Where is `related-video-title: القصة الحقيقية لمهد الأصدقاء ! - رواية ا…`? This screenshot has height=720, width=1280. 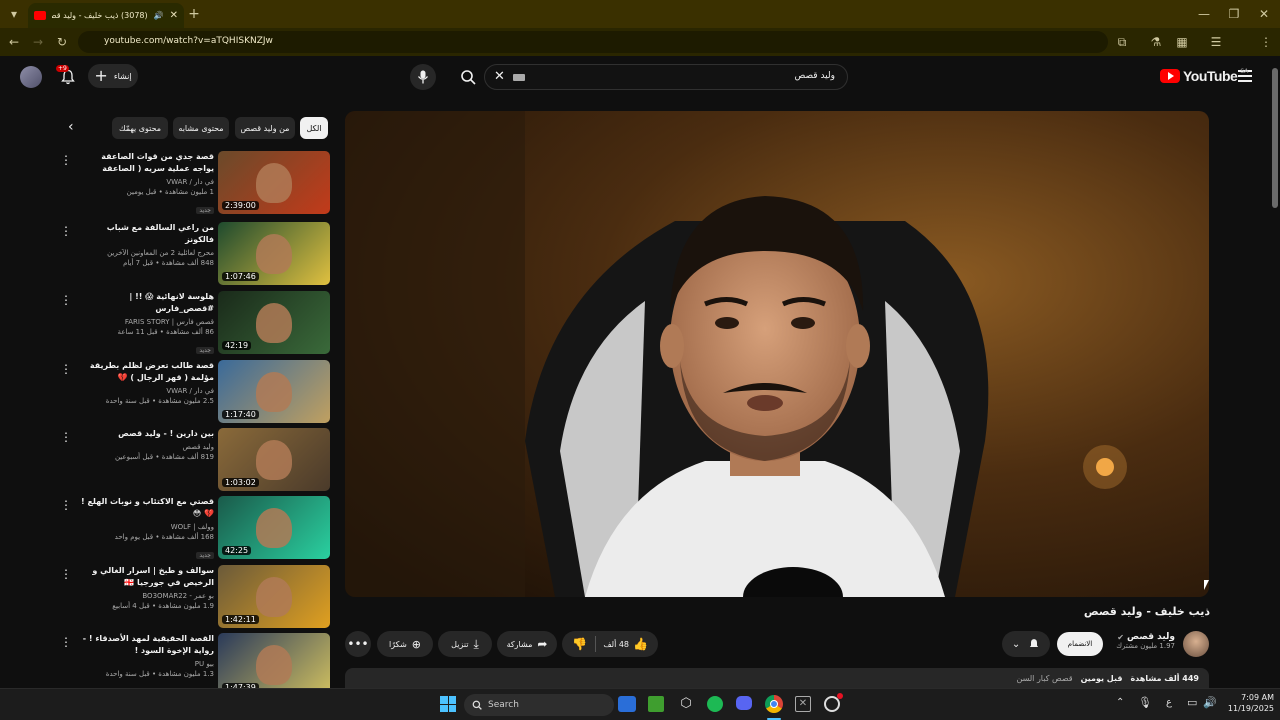 related-video-title: القصة الحقيقية لمهد الأصدقاء ! - رواية ا… is located at coordinates (146, 645).